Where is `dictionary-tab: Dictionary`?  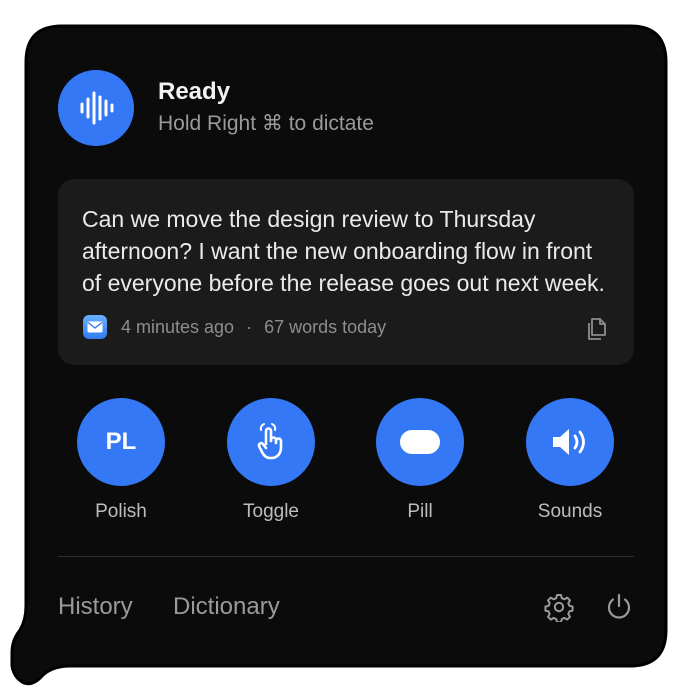
dictionary-tab: Dictionary is located at coordinates (226, 607).